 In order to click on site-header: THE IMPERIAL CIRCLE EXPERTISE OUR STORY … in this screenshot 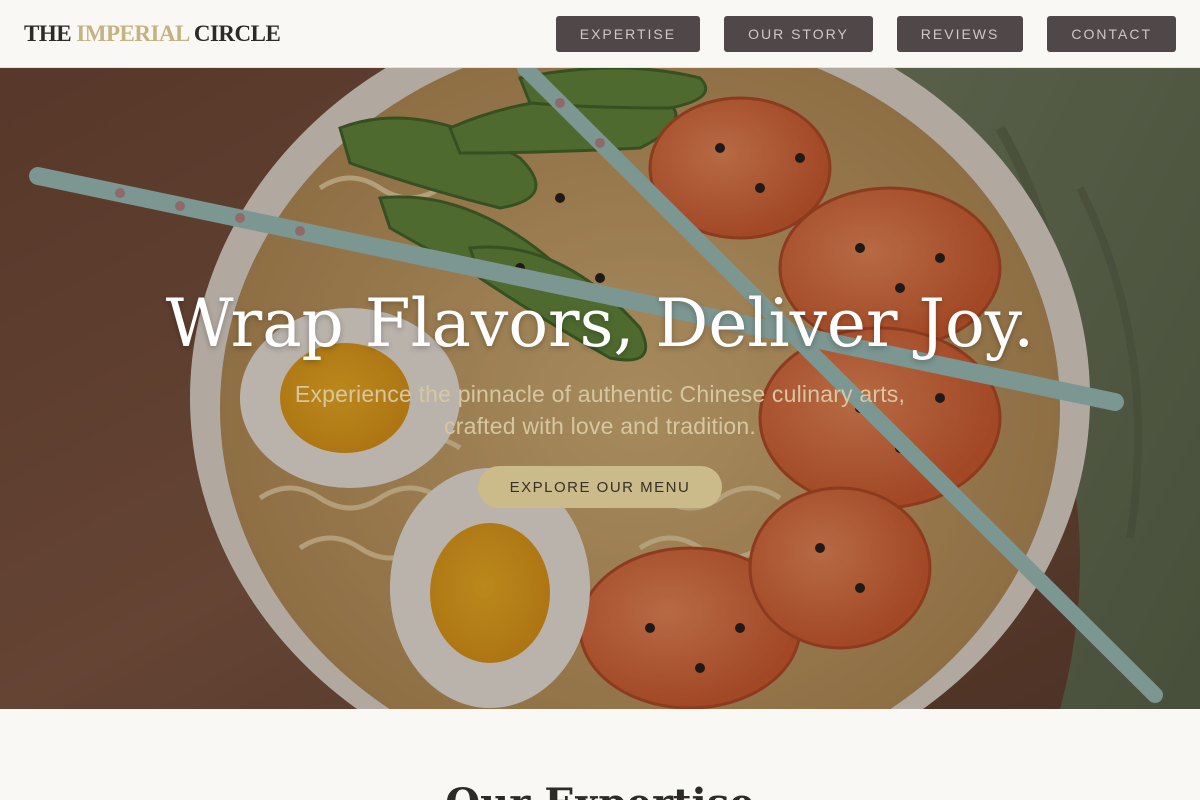, I will do `click(600, 34)`.